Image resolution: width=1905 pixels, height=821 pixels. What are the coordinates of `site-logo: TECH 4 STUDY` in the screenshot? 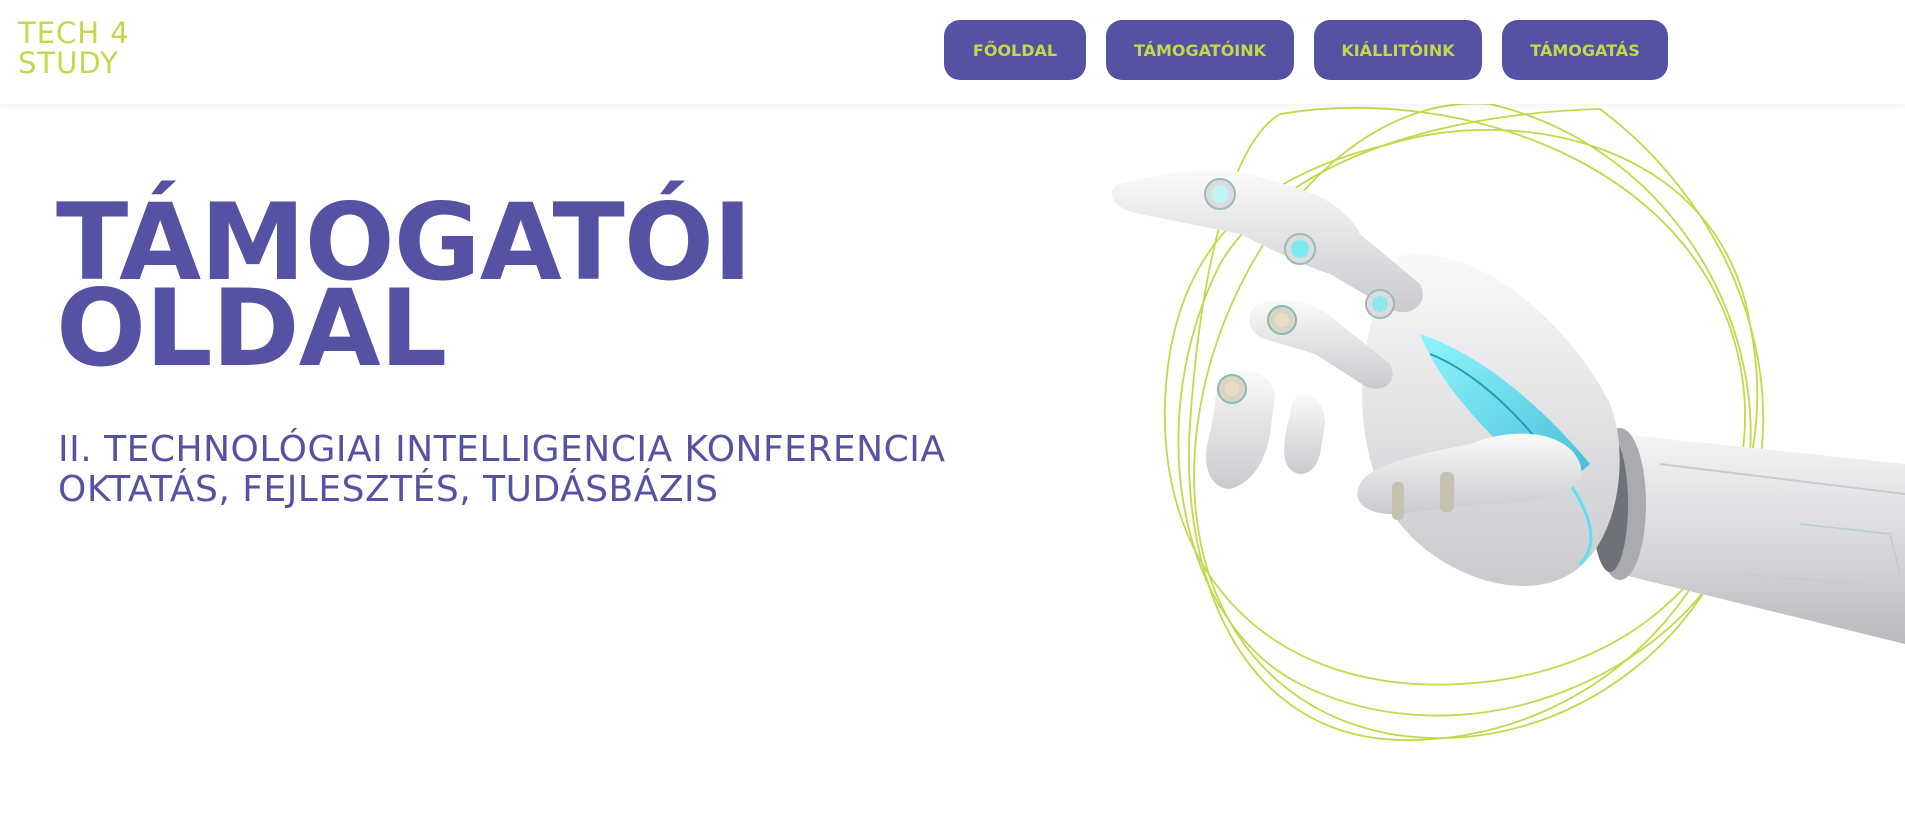 It's located at (88, 50).